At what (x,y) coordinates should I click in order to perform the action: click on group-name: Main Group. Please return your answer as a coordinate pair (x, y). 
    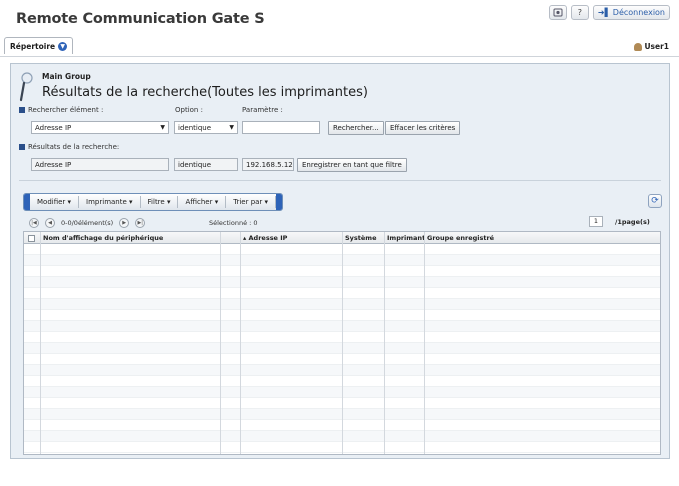
    Looking at the image, I should click on (66, 76).